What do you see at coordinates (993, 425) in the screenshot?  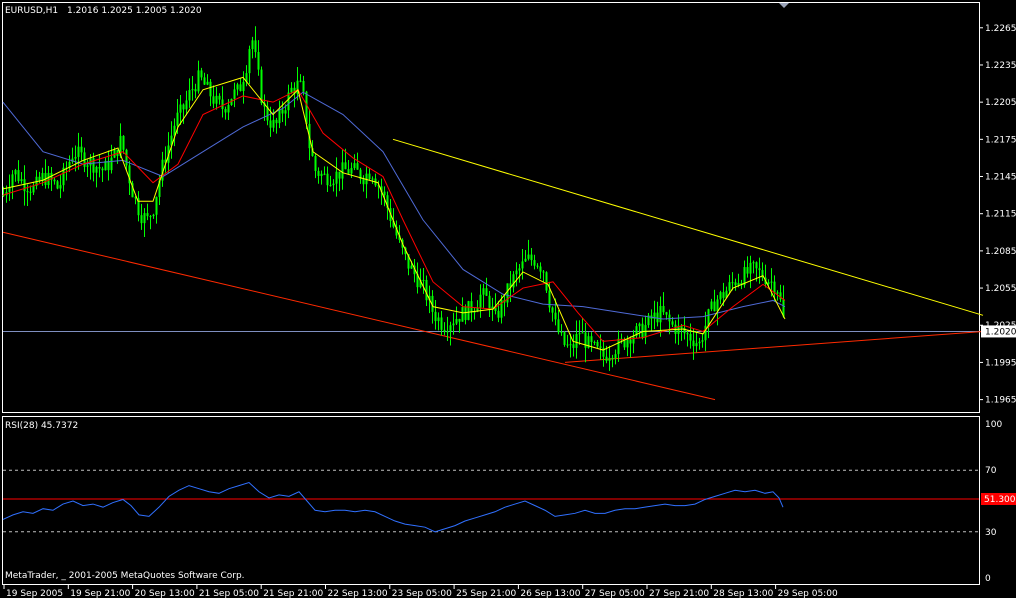 I see `rsi-tick-label: 100` at bounding box center [993, 425].